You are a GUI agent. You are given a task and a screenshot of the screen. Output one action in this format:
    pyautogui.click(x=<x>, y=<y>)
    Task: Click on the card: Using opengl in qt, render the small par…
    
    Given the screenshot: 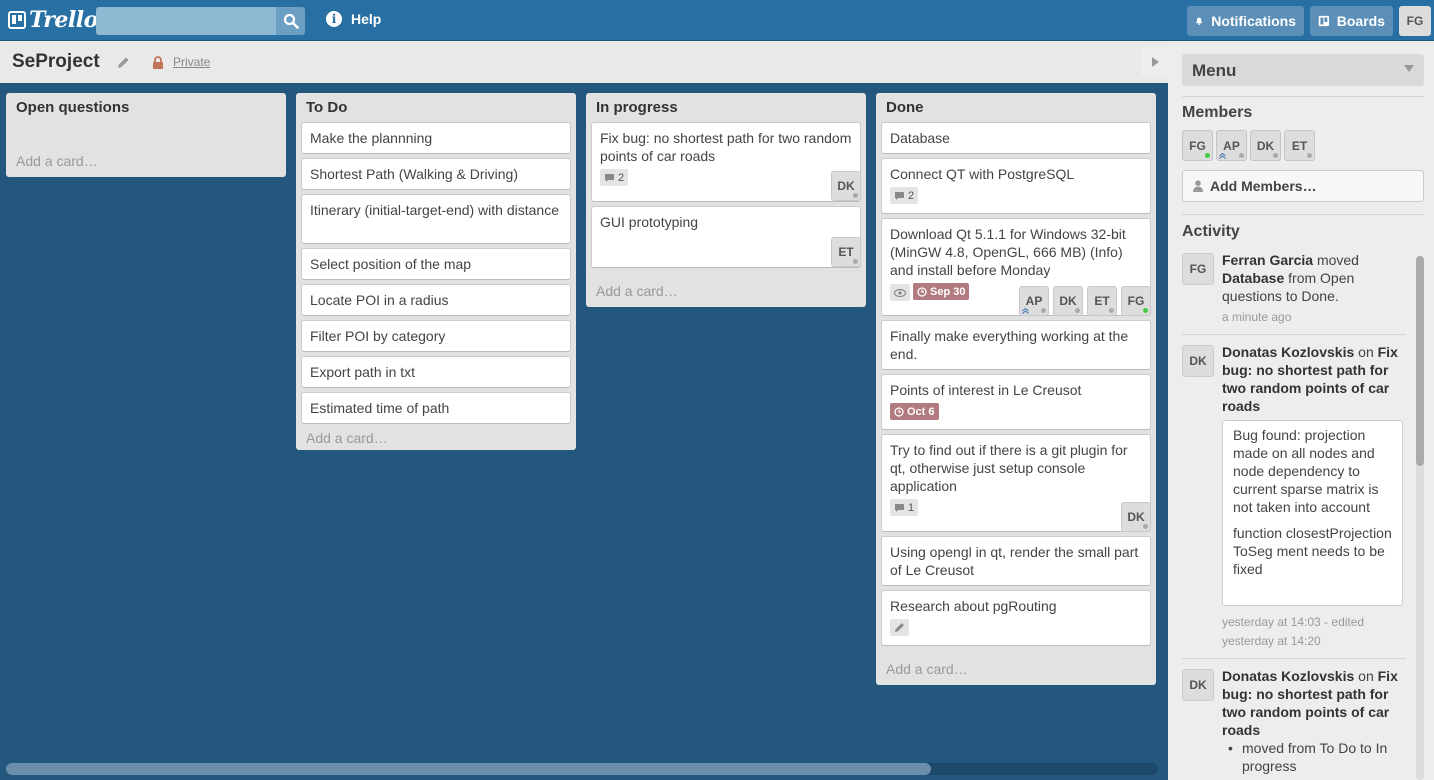 What is the action you would take?
    pyautogui.click(x=1016, y=561)
    